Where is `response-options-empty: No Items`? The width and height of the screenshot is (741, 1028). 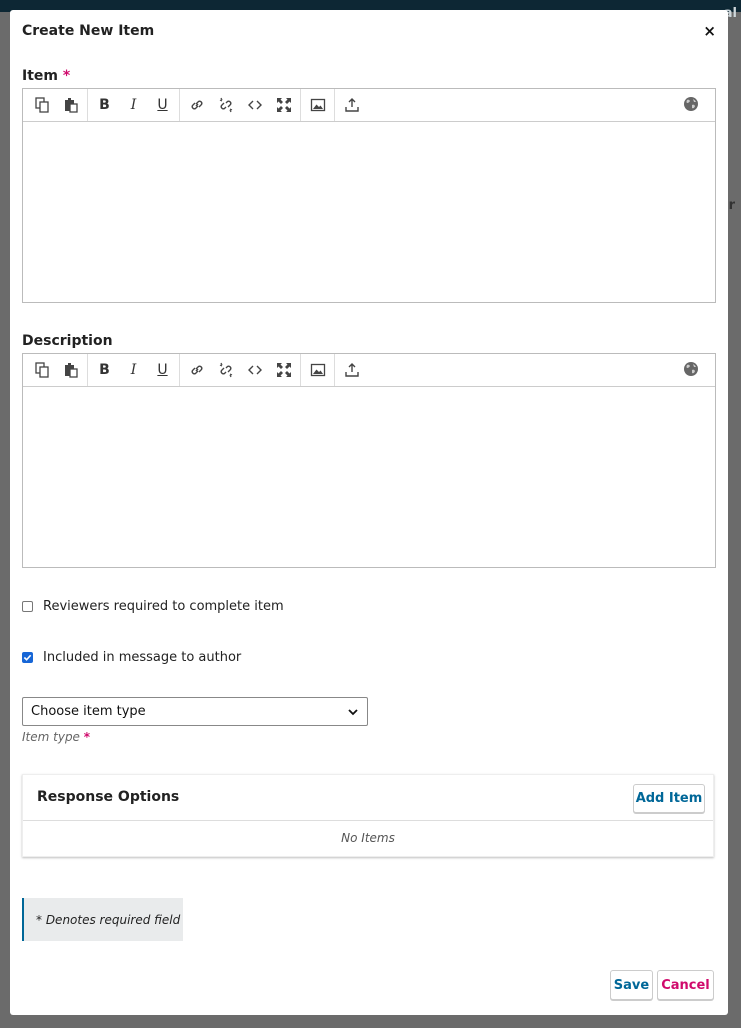
response-options-empty: No Items is located at coordinates (368, 838).